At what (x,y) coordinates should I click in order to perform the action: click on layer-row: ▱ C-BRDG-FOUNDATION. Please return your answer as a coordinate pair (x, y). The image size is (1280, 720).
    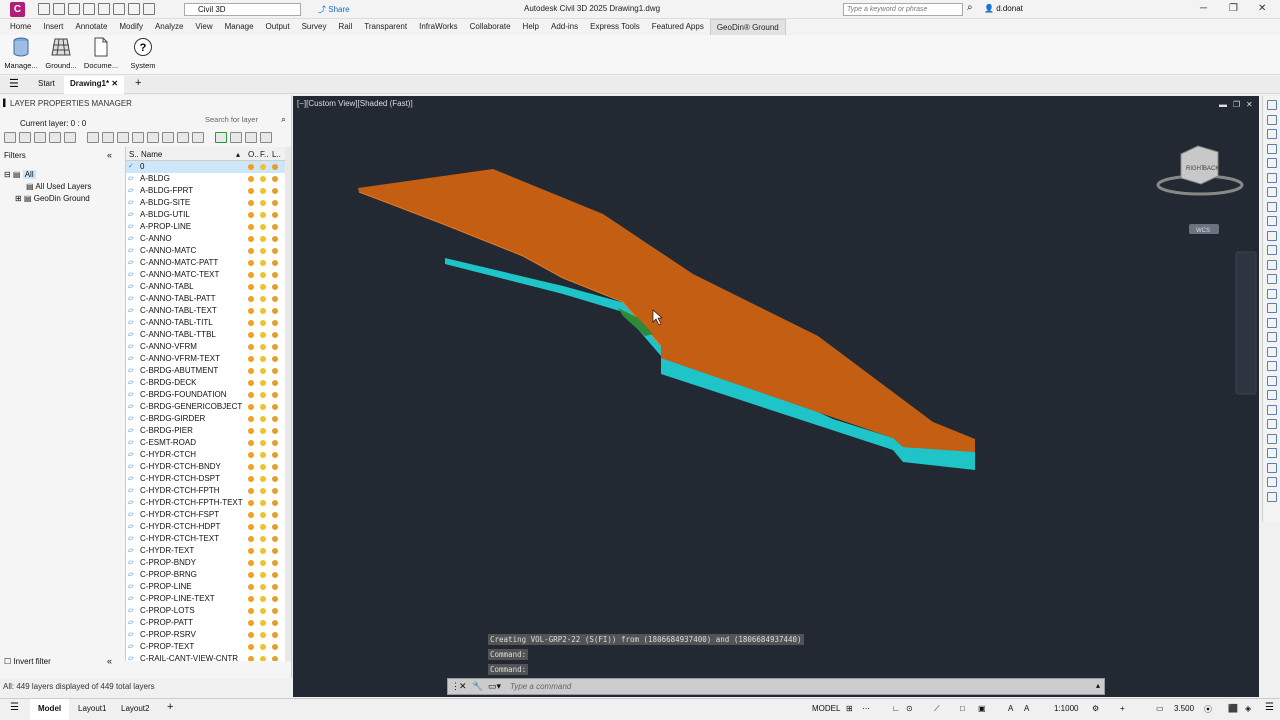
    Looking at the image, I should click on (205, 395).